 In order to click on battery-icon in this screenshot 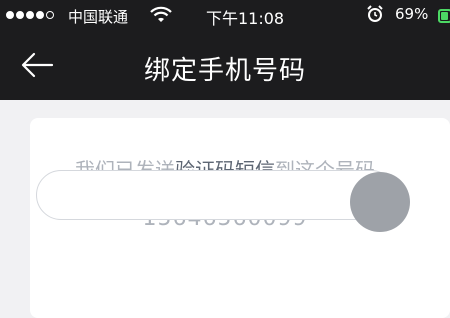, I will do `click(444, 16)`.